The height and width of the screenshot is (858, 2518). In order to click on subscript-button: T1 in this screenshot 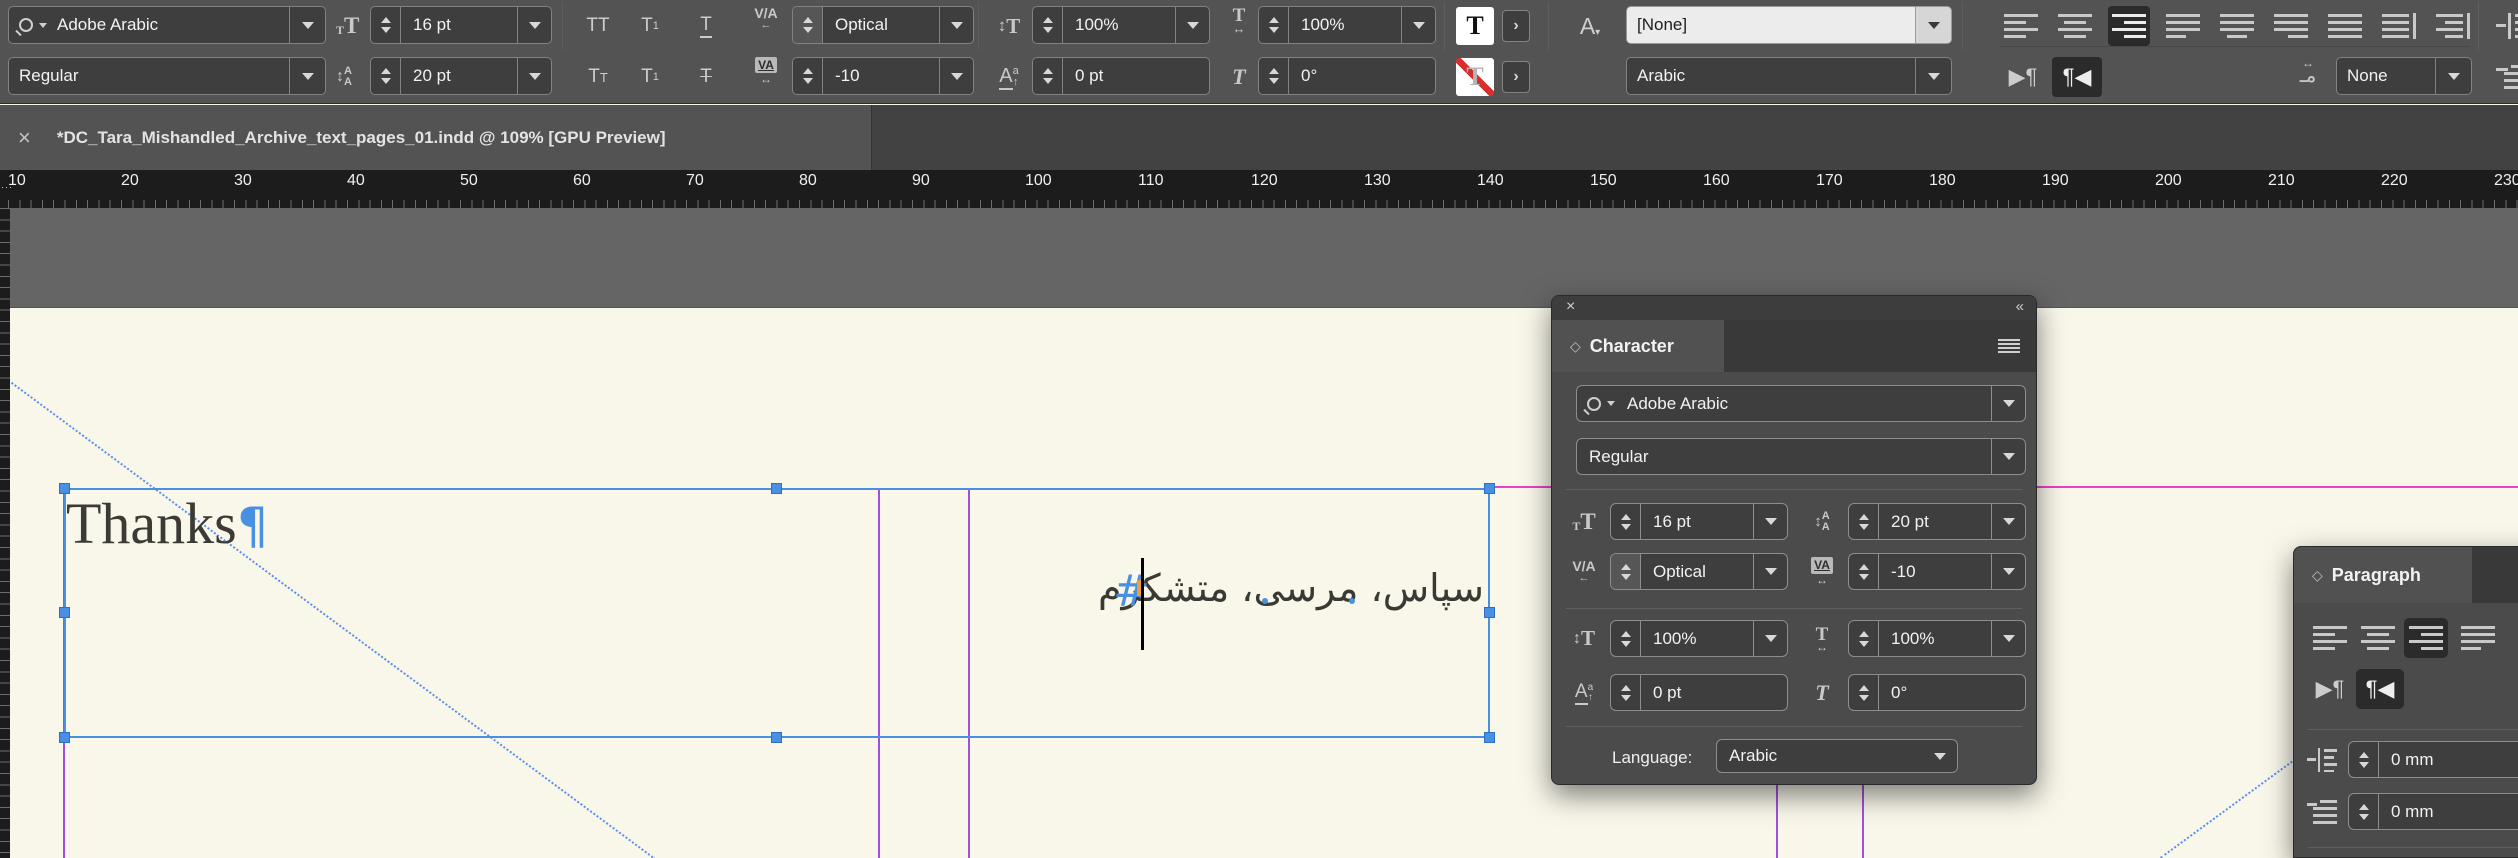, I will do `click(650, 77)`.